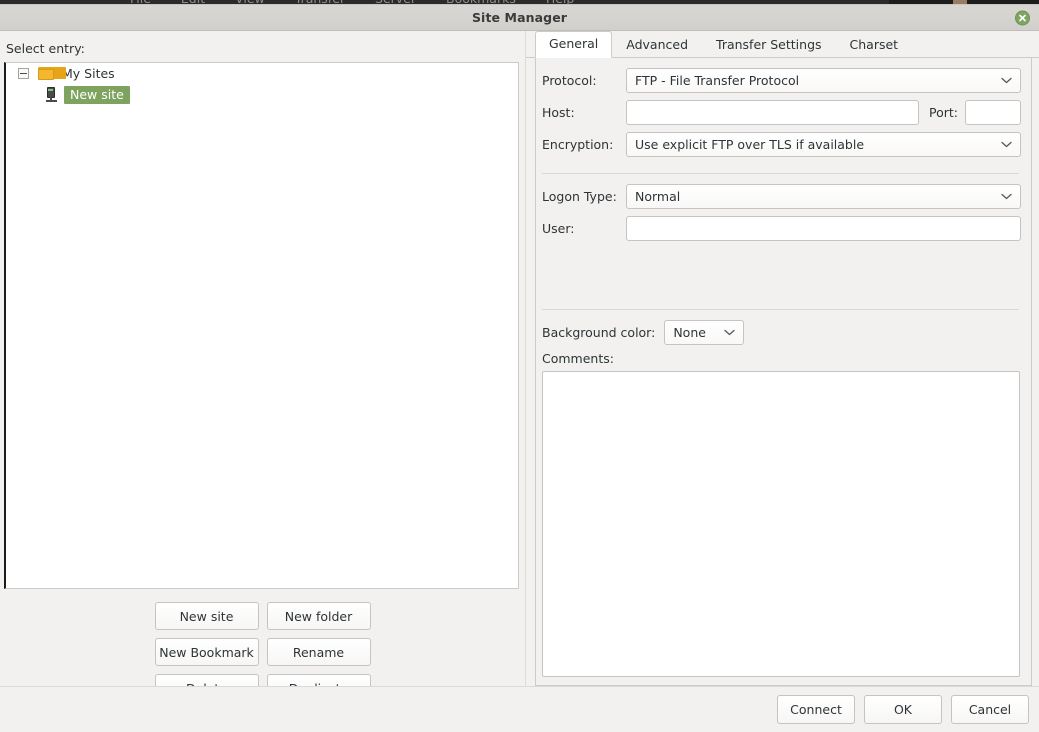  Describe the element at coordinates (990, 709) in the screenshot. I see `cancel-button: Cancel` at that location.